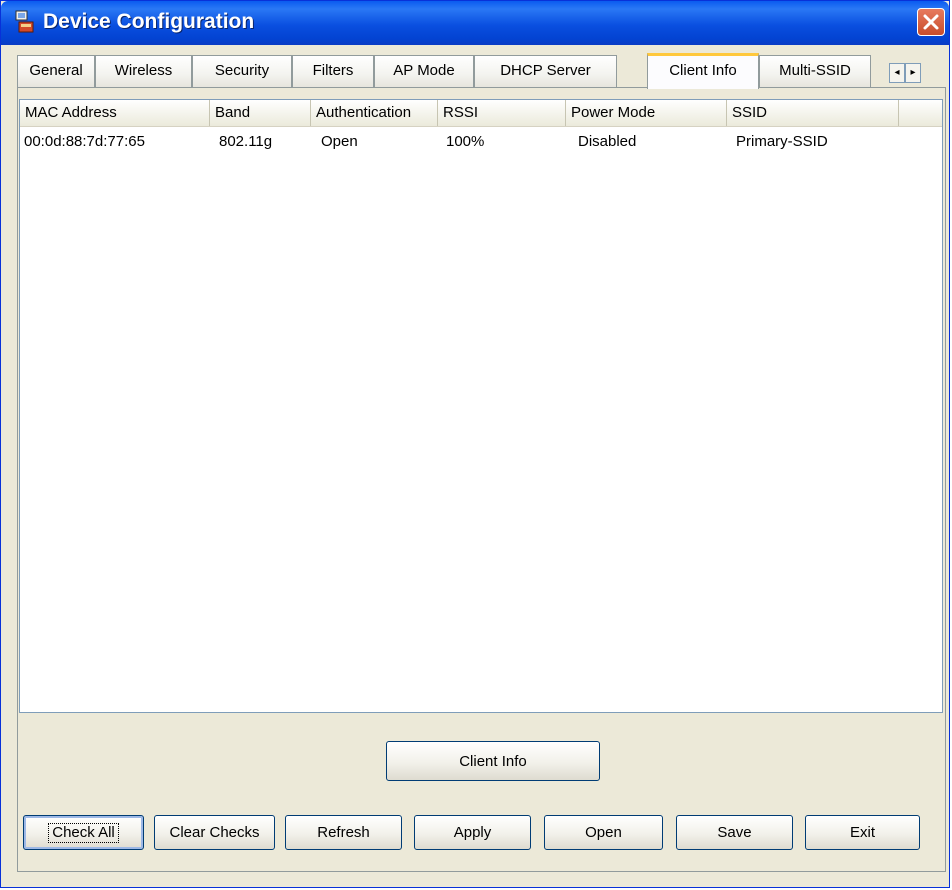 The height and width of the screenshot is (890, 952). I want to click on exit-button: Exit, so click(862, 832).